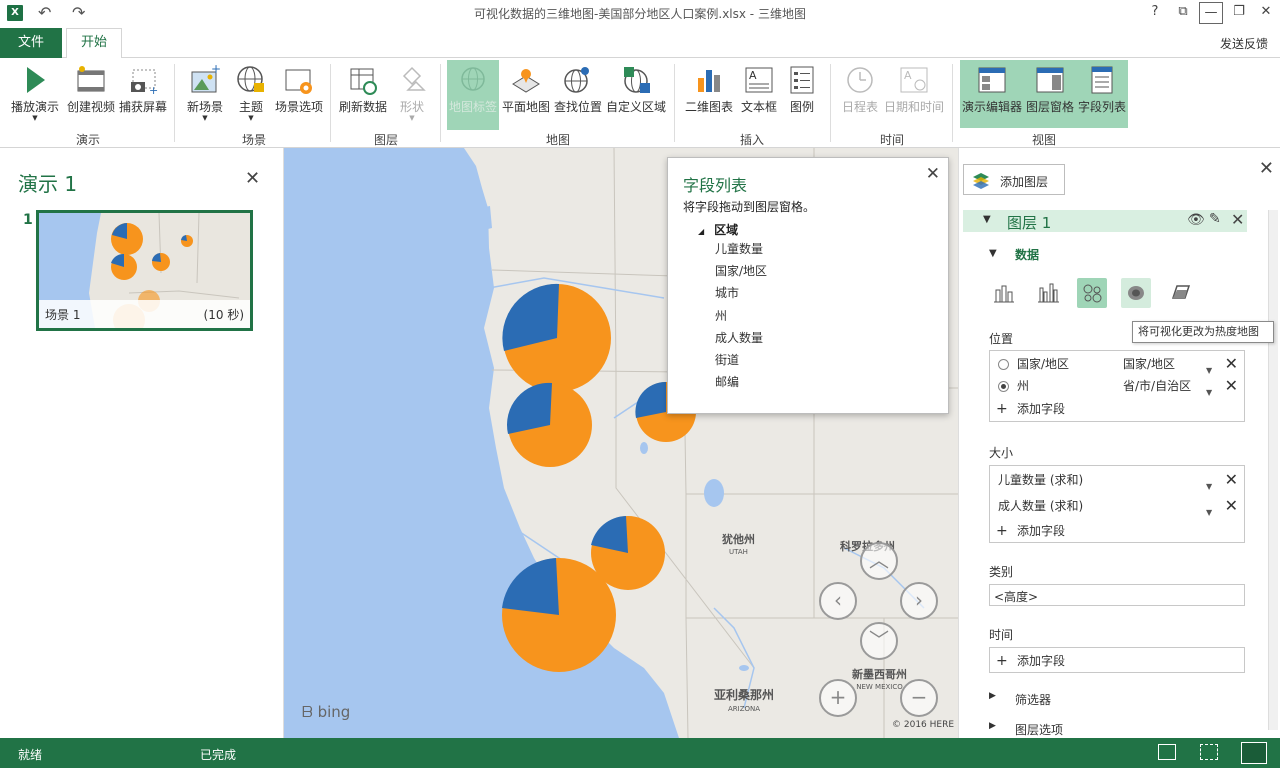  Describe the element at coordinates (473, 95) in the screenshot. I see `map-labels-button: 地图标签` at that location.